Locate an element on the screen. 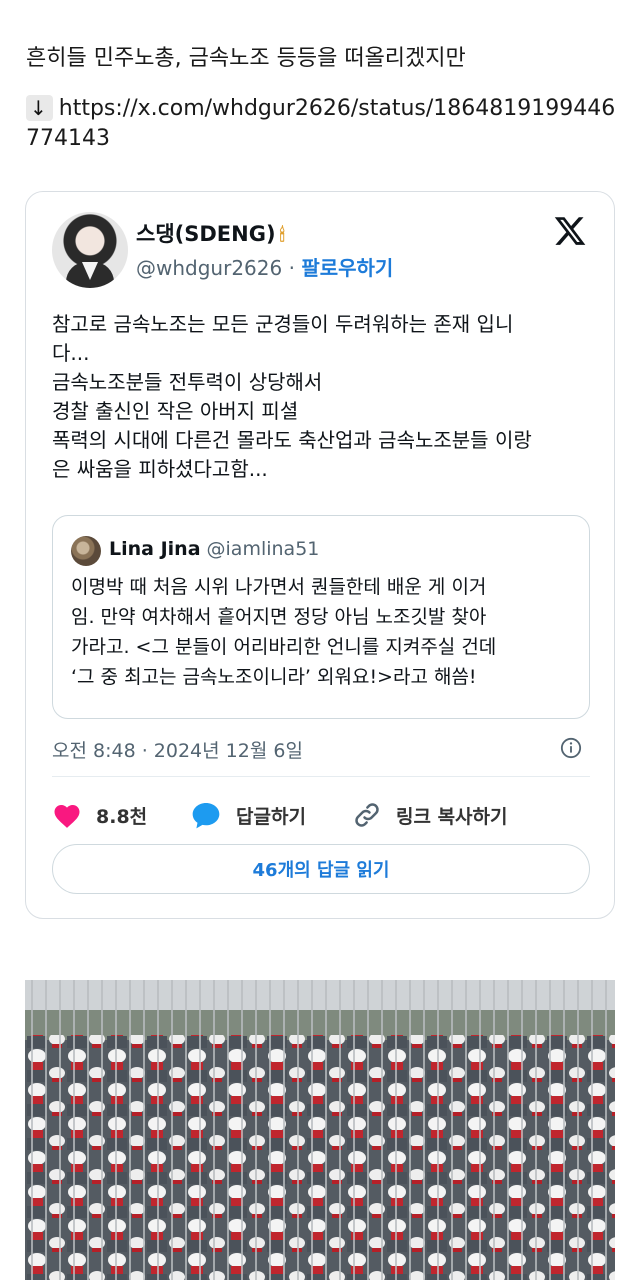  quote-text-line: ‘그 중 최고는 금속노조이니라’ 외워요!>라고 해씀! is located at coordinates (274, 677).